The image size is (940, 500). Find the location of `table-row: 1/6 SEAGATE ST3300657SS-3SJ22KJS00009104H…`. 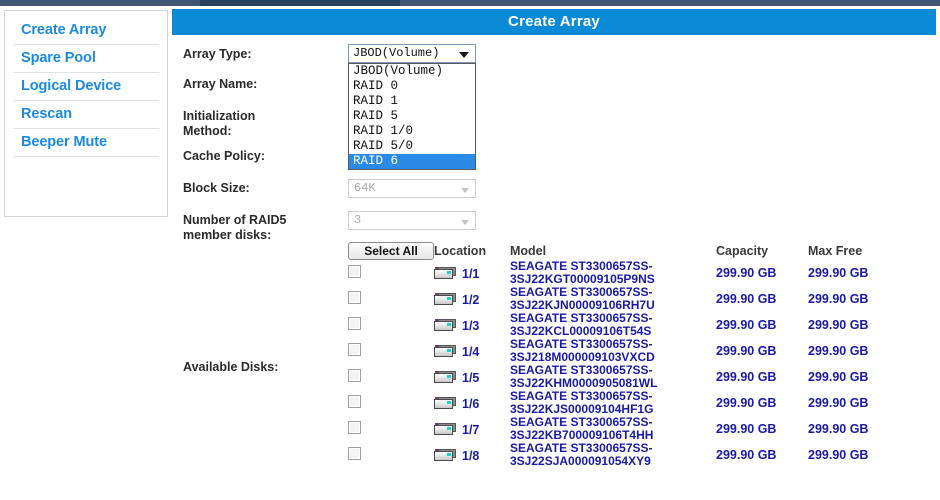

table-row: 1/6 SEAGATE ST3300657SS-3SJ22KJS00009104H… is located at coordinates (626, 403).